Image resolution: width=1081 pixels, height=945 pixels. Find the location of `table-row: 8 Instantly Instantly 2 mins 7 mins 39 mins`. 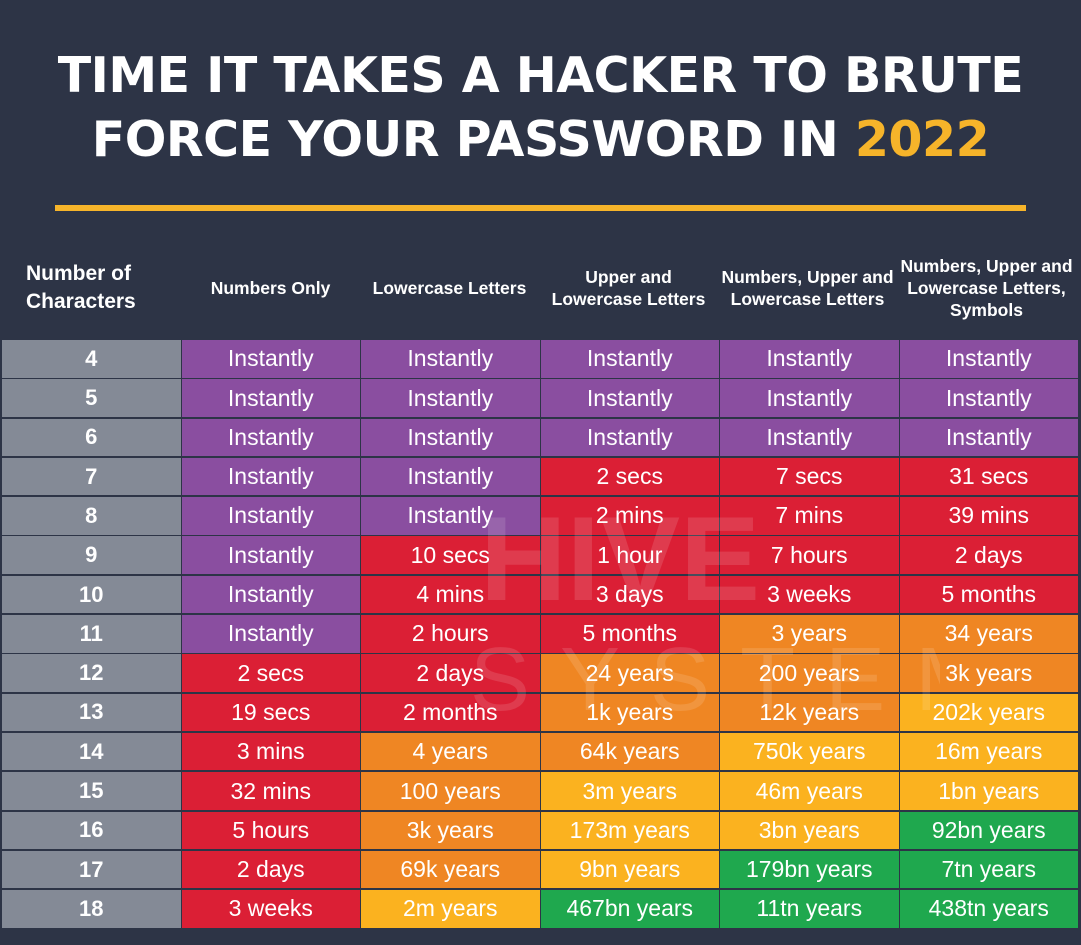

table-row: 8 Instantly Instantly 2 mins 7 mins 39 mins is located at coordinates (540, 516).